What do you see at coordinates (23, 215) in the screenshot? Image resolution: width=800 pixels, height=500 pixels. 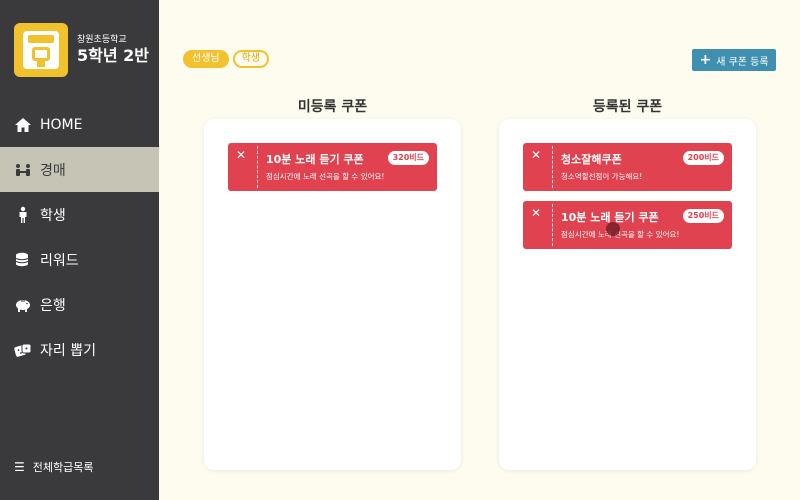 I see `student-icon` at bounding box center [23, 215].